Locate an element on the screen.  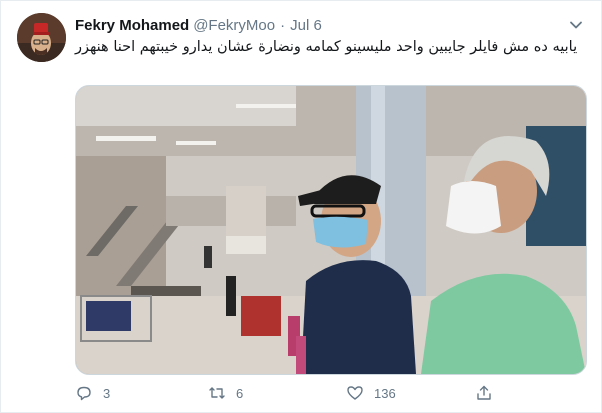
avatar is located at coordinates (41, 37).